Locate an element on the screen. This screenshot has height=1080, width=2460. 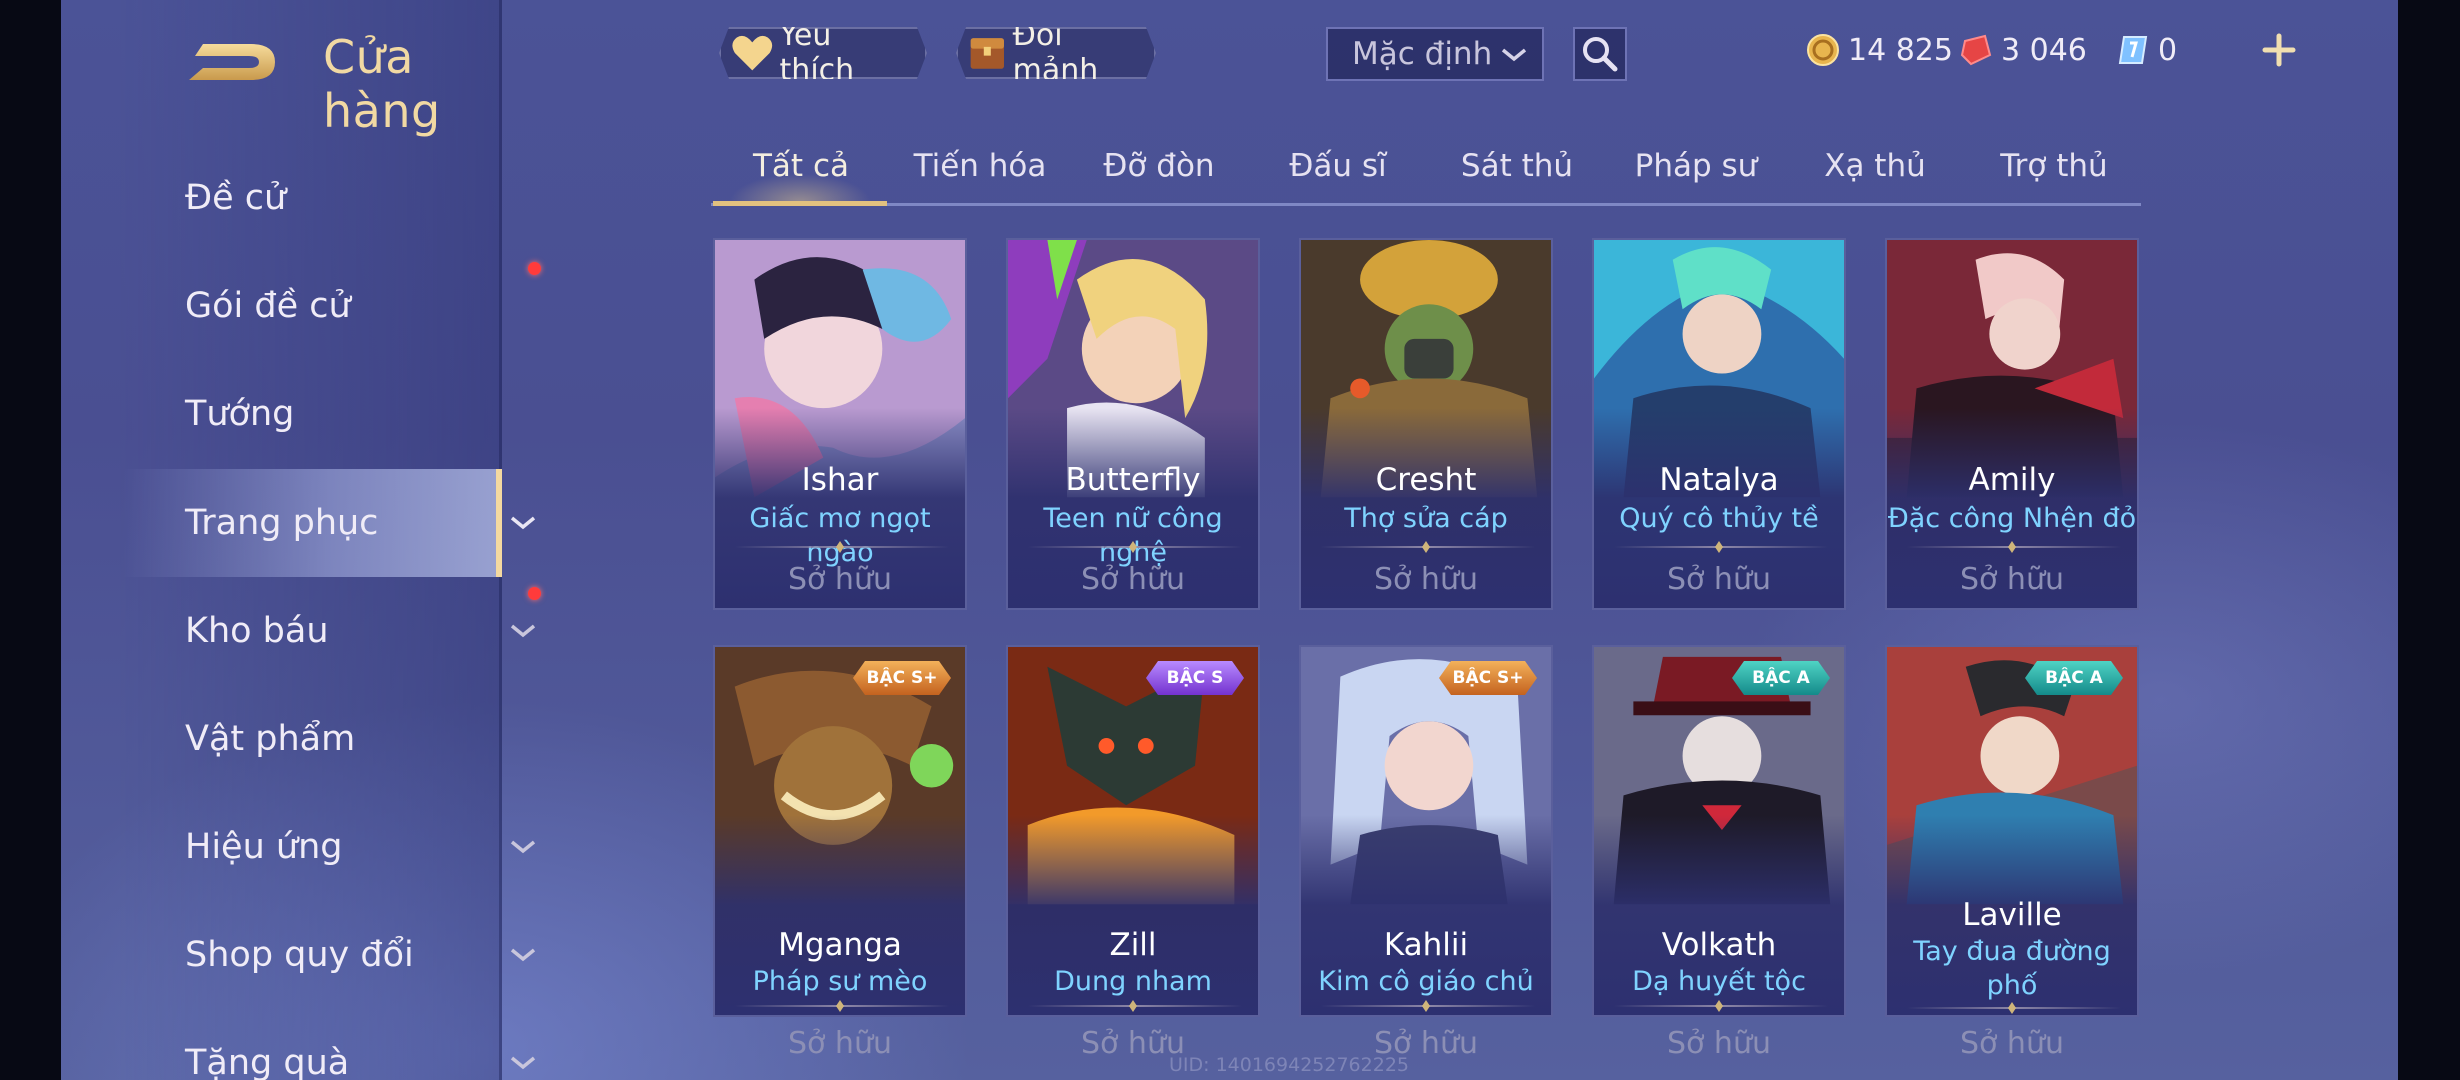
hero-name: Laville is located at coordinates (2012, 915).